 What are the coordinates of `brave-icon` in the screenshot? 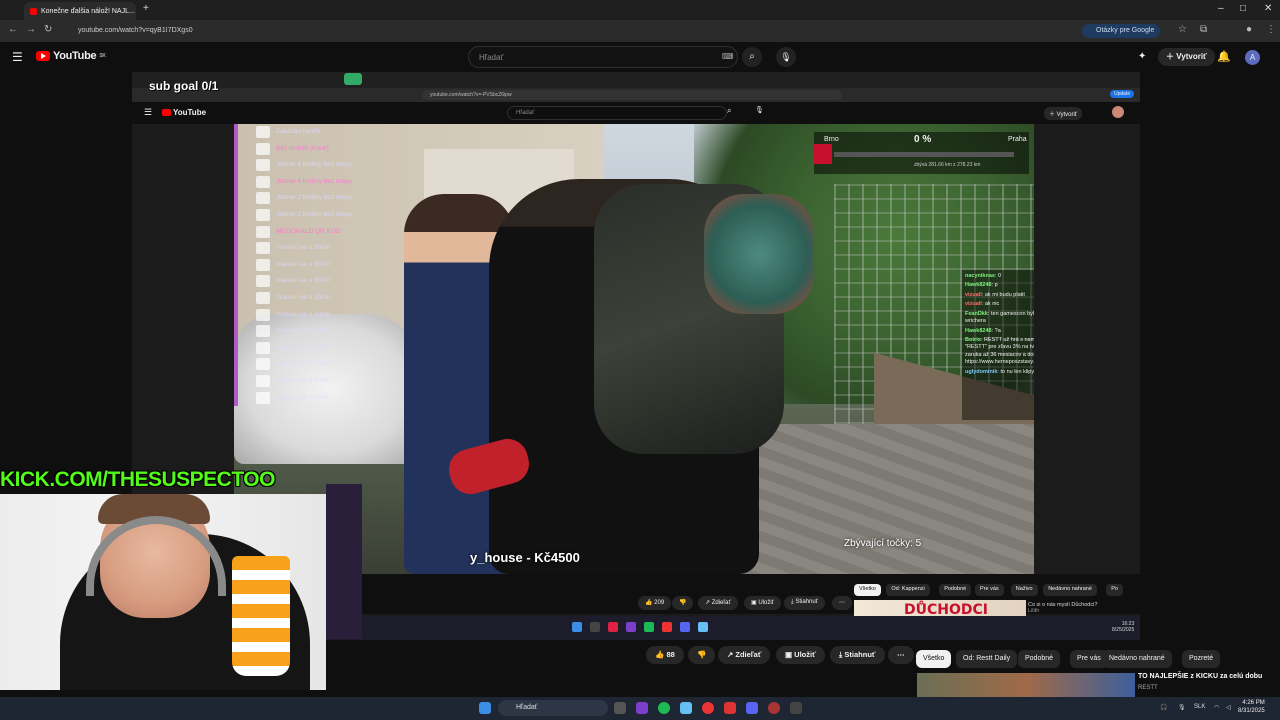 It's located at (730, 708).